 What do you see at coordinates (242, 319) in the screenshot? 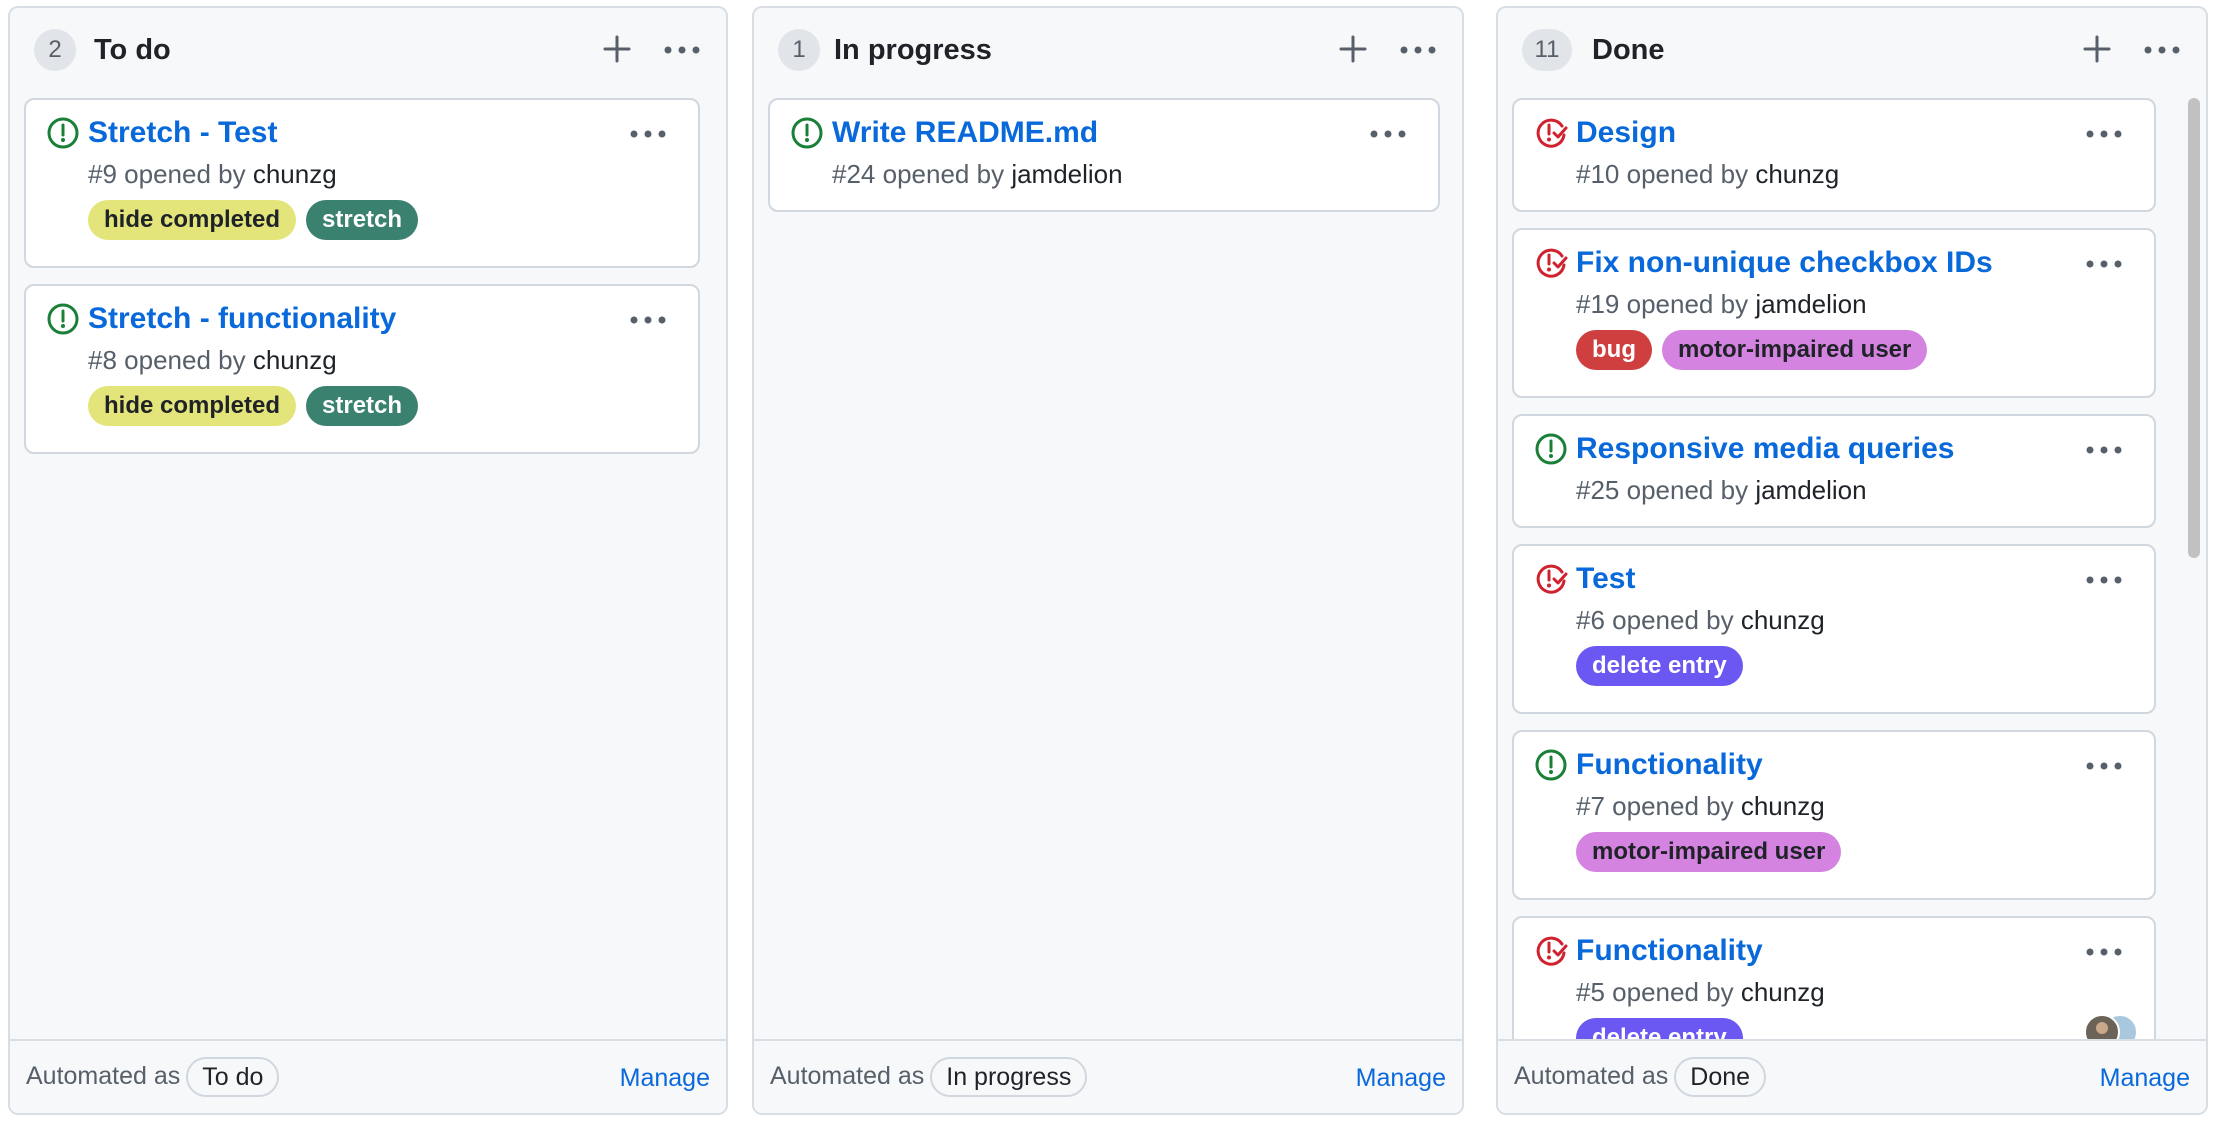
I see `issue-title-link: Stretch - functionality` at bounding box center [242, 319].